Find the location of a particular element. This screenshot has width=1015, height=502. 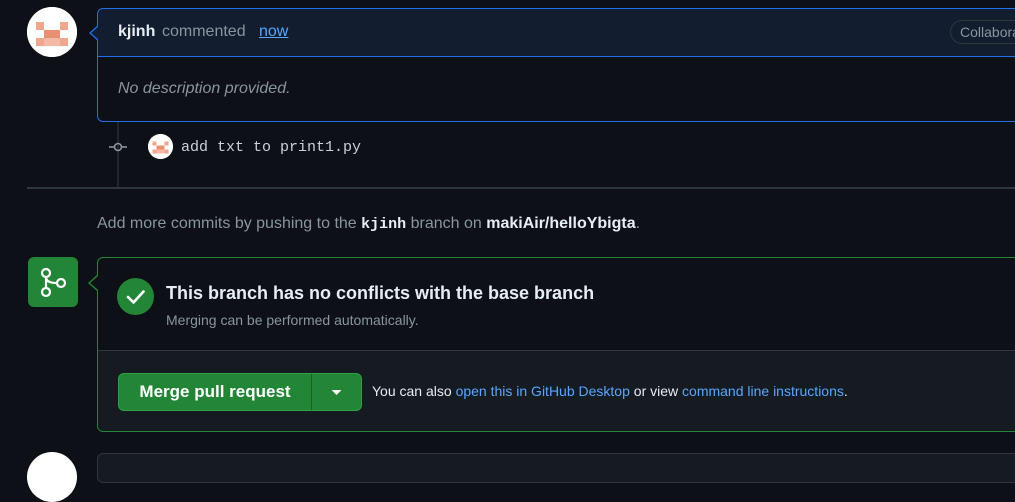

merge-status-subtitle: Merging can be performed automatically. is located at coordinates (292, 320).